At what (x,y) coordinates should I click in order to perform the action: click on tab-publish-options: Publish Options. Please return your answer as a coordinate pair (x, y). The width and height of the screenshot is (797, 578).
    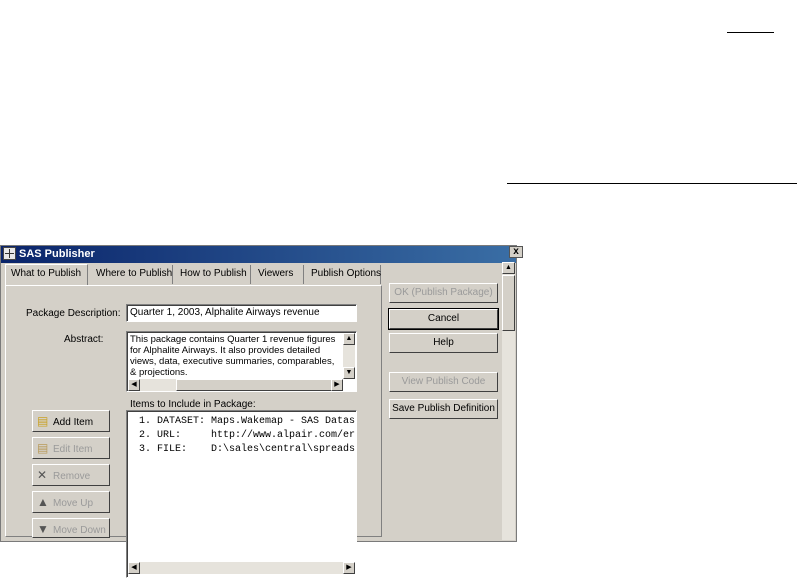
    Looking at the image, I should click on (343, 274).